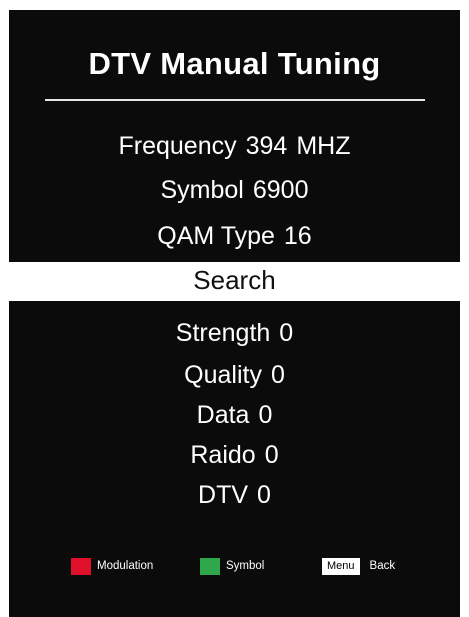 The image size is (469, 617). I want to click on search-bar: Search, so click(234, 281).